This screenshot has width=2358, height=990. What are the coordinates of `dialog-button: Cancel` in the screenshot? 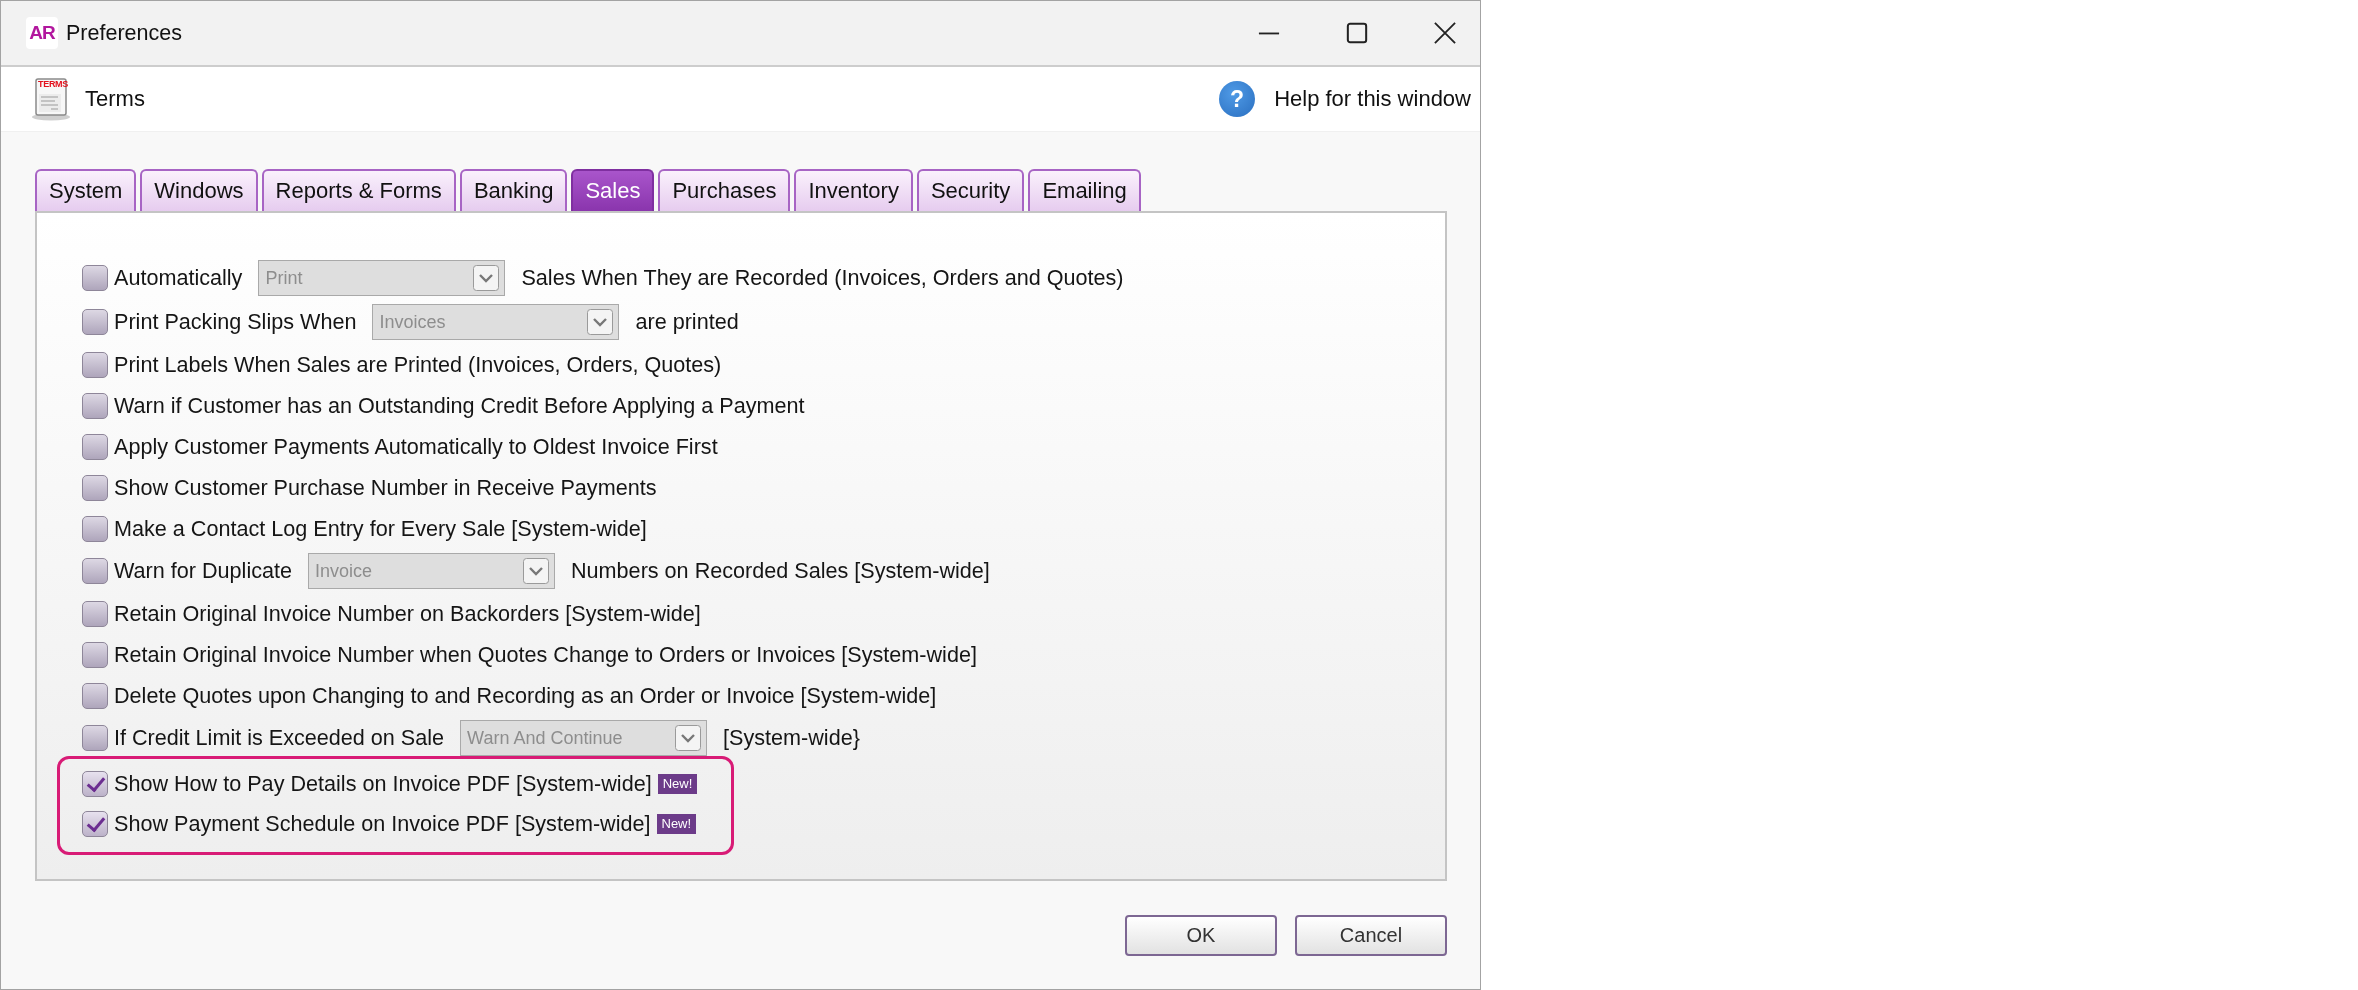 It's located at (1371, 935).